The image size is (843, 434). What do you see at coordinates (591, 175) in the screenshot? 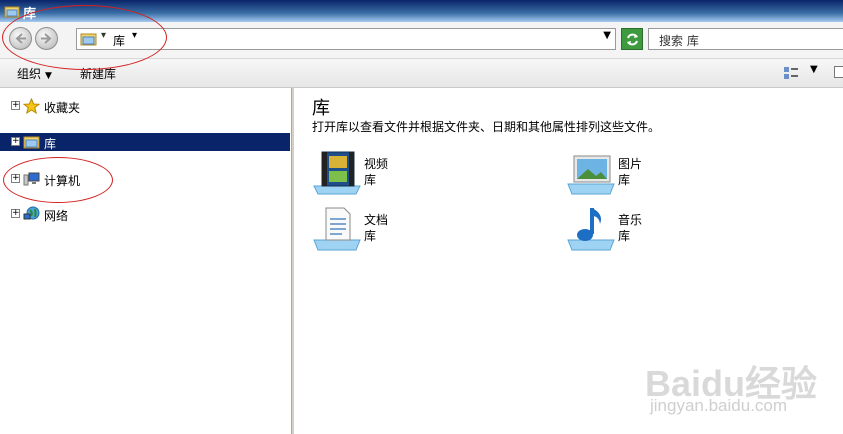
I see `pictures-library-icon` at bounding box center [591, 175].